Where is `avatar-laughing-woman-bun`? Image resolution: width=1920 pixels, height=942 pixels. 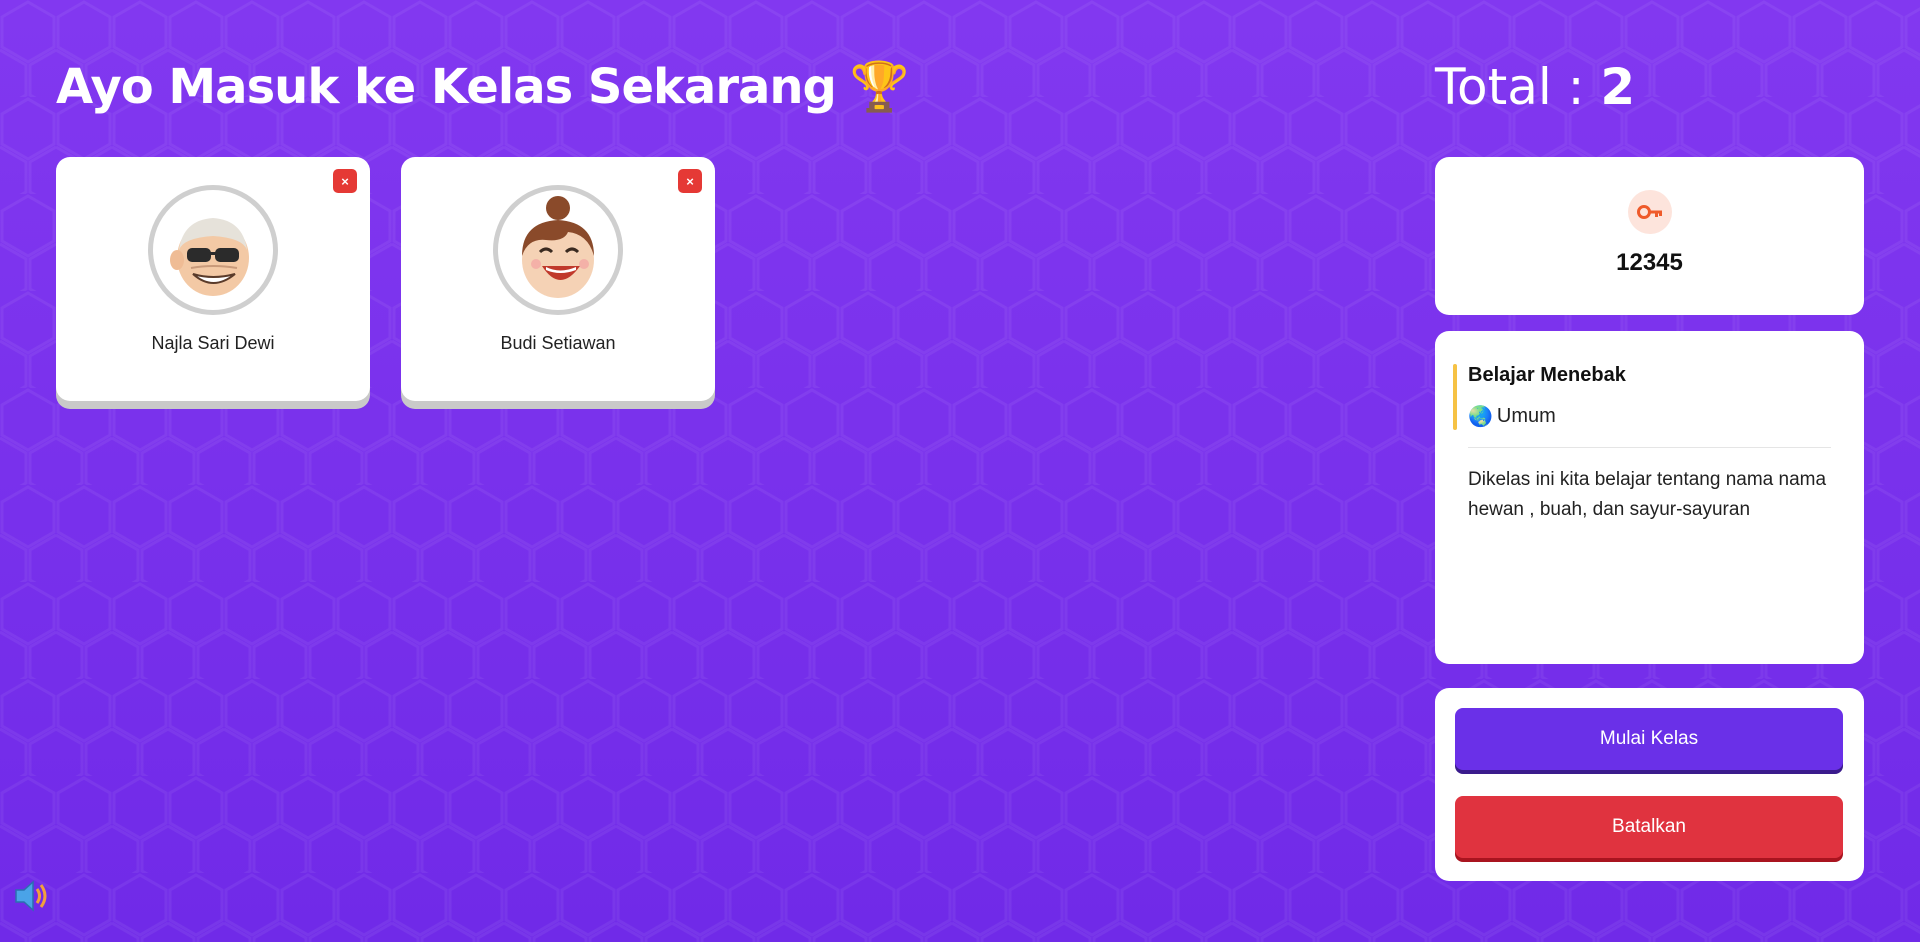 avatar-laughing-woman-bun is located at coordinates (558, 250).